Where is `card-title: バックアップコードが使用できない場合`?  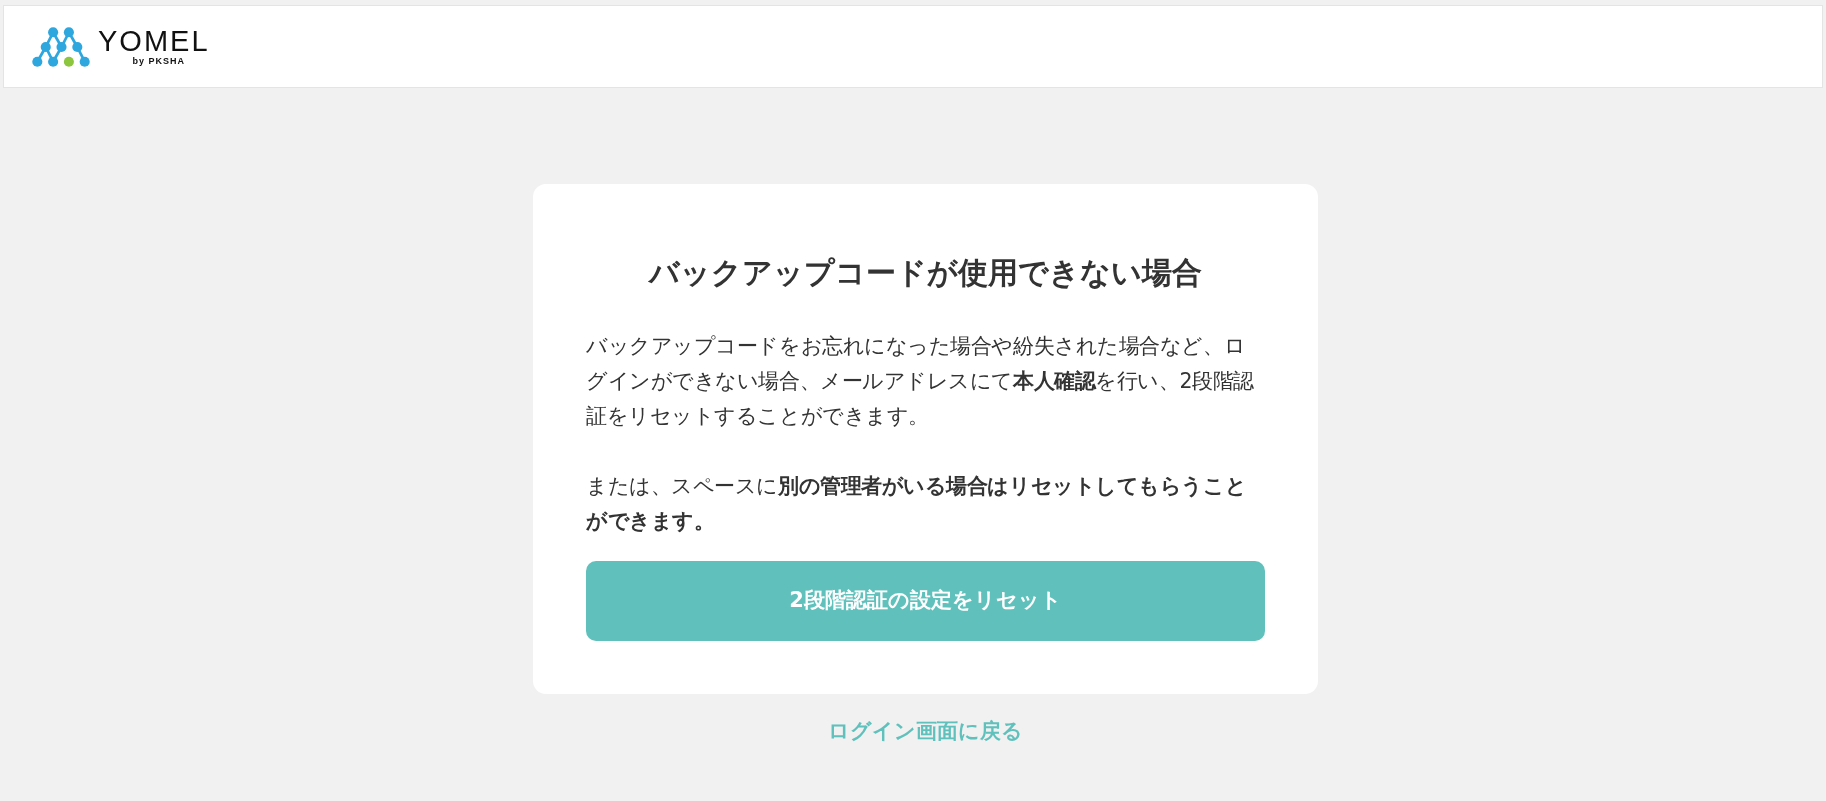 card-title: バックアップコードが使用できない場合 is located at coordinates (925, 273).